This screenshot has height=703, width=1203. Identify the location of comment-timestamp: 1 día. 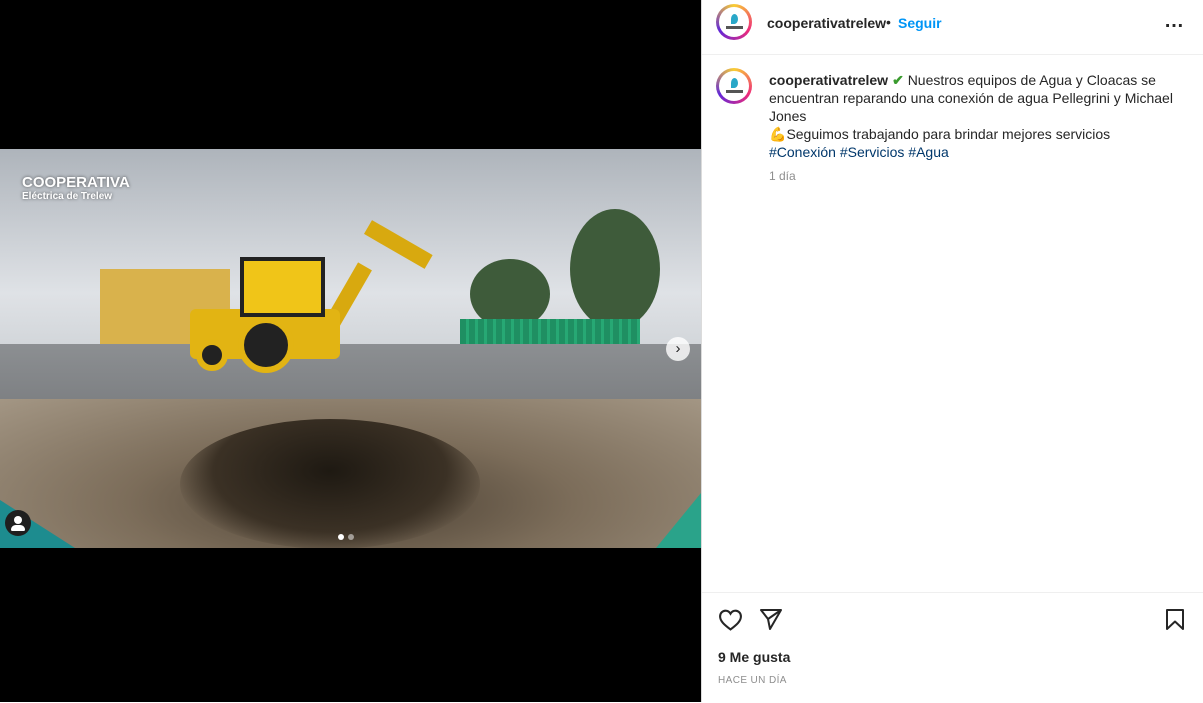
(976, 176).